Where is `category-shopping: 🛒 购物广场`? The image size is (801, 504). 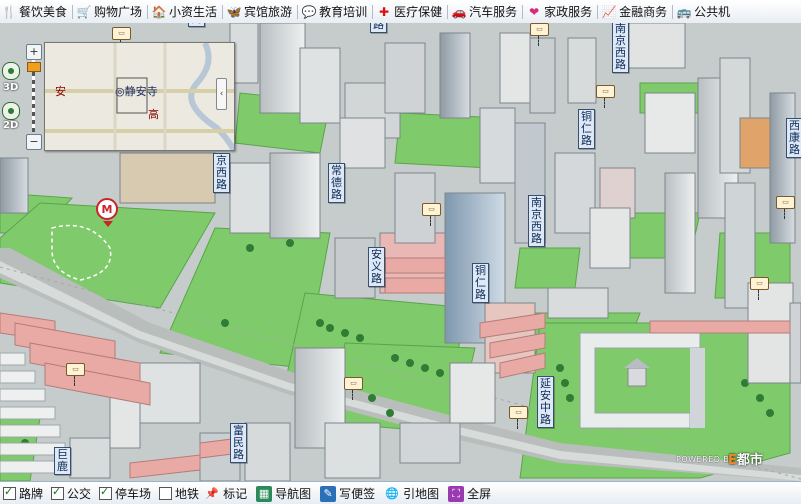 category-shopping: 🛒 购物广场 is located at coordinates (110, 11).